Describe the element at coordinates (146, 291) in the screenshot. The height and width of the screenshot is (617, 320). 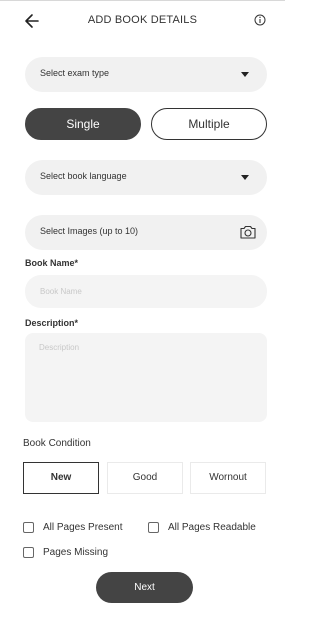
I see `book-name-input` at that location.